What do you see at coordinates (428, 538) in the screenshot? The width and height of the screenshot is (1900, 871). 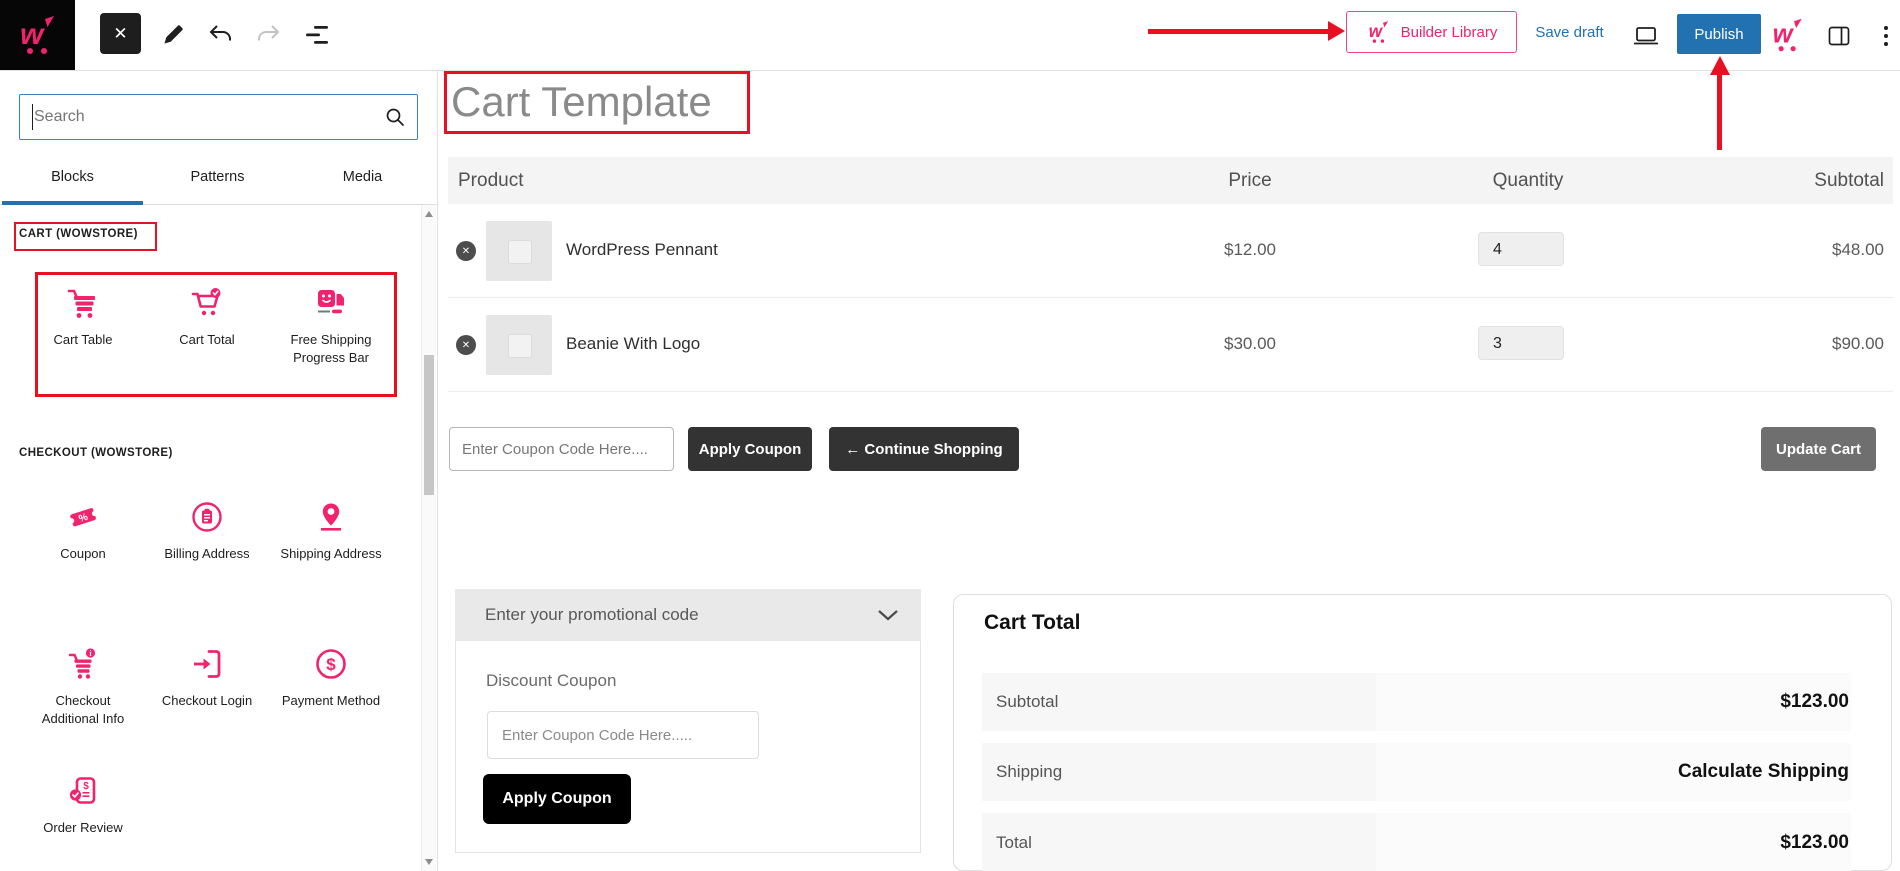 I see `sidebar-scrollbar` at bounding box center [428, 538].